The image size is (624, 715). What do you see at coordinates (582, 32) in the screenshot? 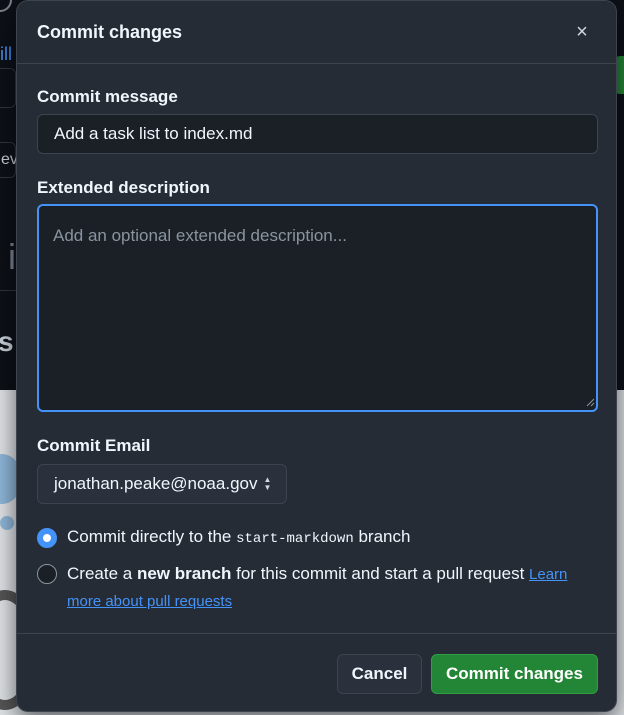
I see `close-icon: ×` at bounding box center [582, 32].